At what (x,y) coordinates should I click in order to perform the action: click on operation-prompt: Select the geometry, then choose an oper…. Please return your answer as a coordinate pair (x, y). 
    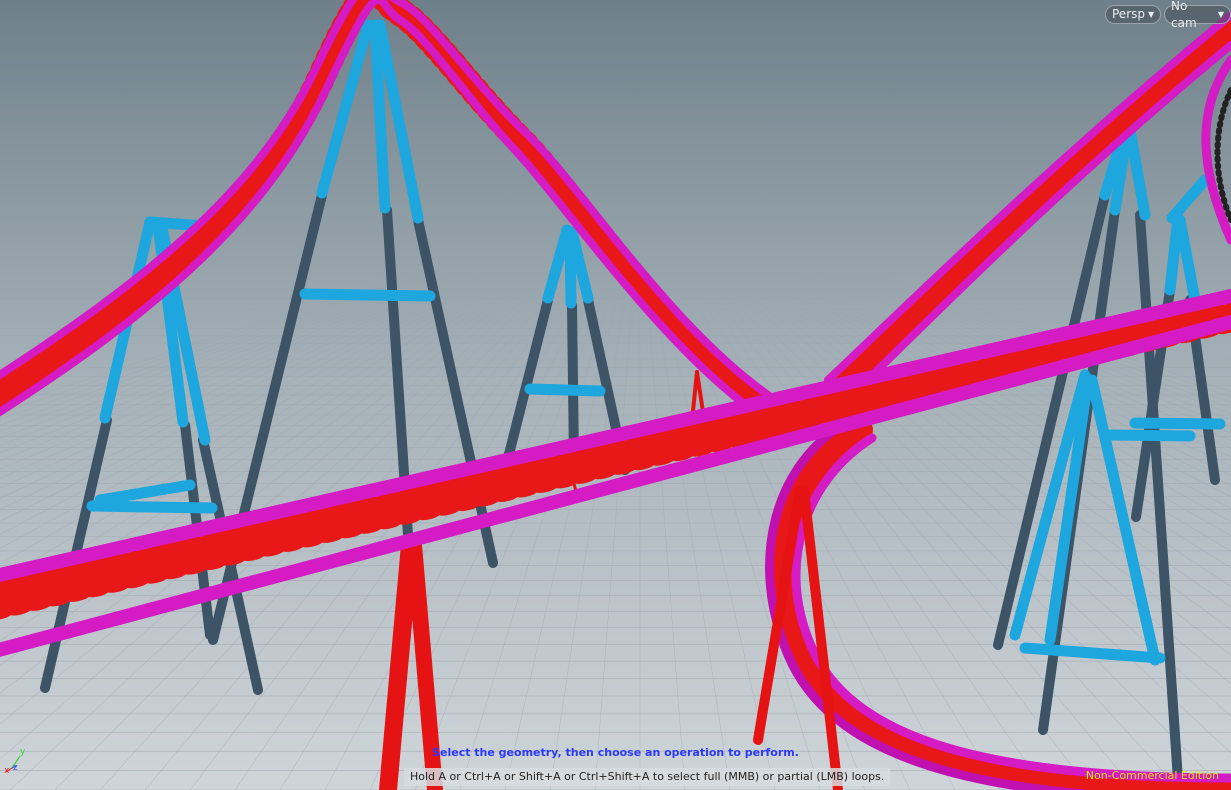
    Looking at the image, I should click on (615, 752).